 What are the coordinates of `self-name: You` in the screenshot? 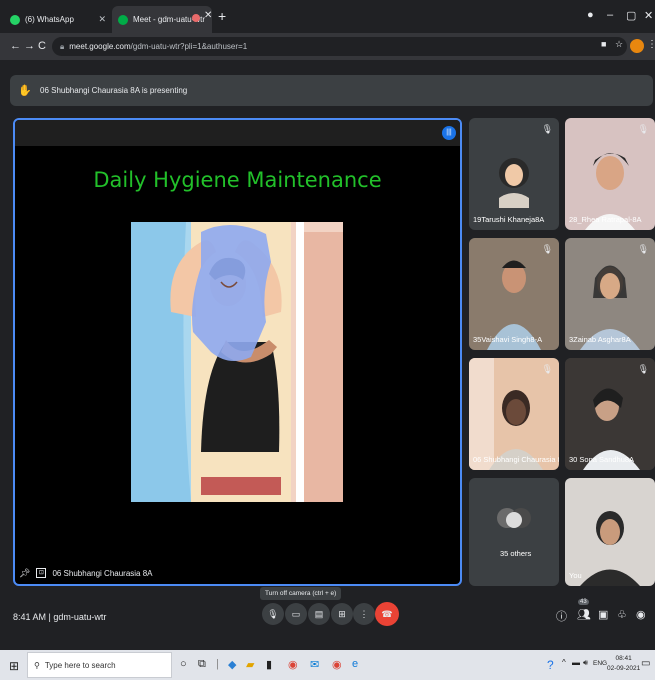 It's located at (575, 575).